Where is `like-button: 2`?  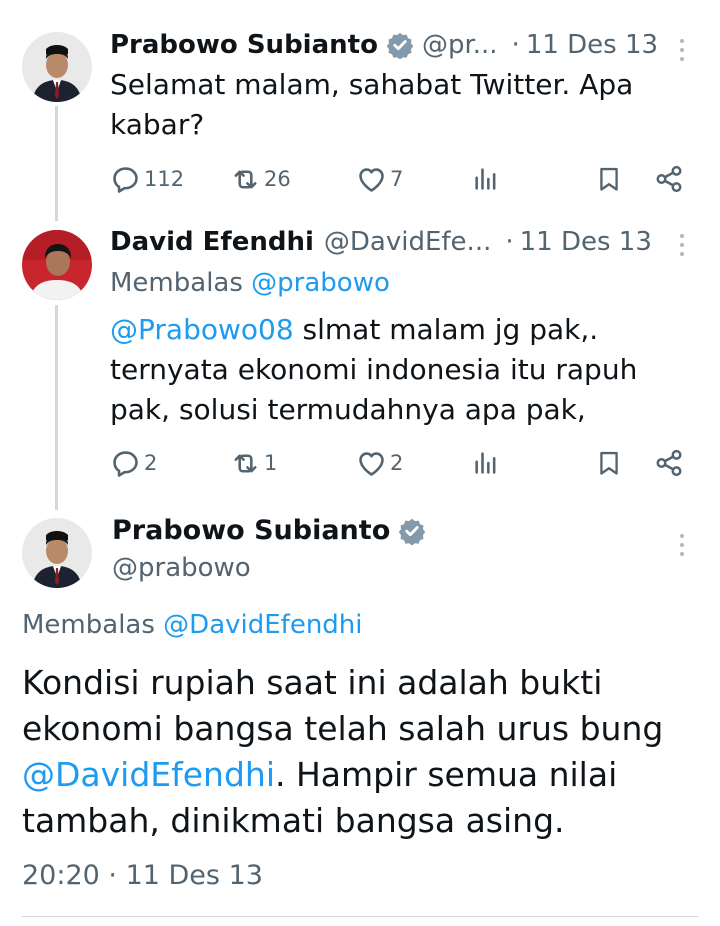 like-button: 2 is located at coordinates (379, 463).